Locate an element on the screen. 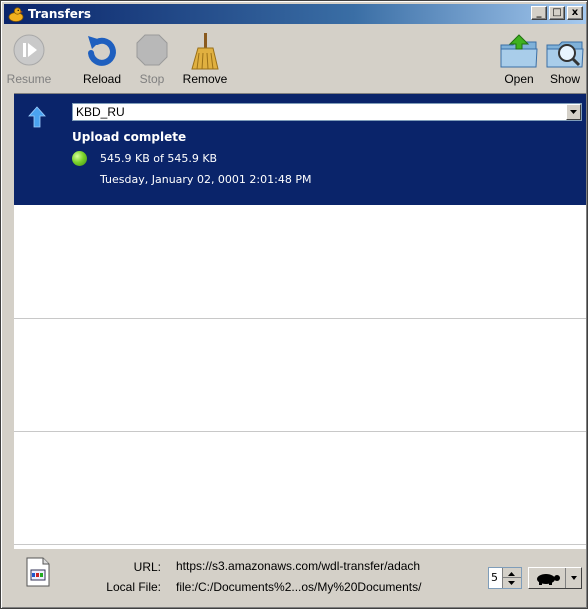 This screenshot has height=609, width=588. file-icon is located at coordinates (38, 572).